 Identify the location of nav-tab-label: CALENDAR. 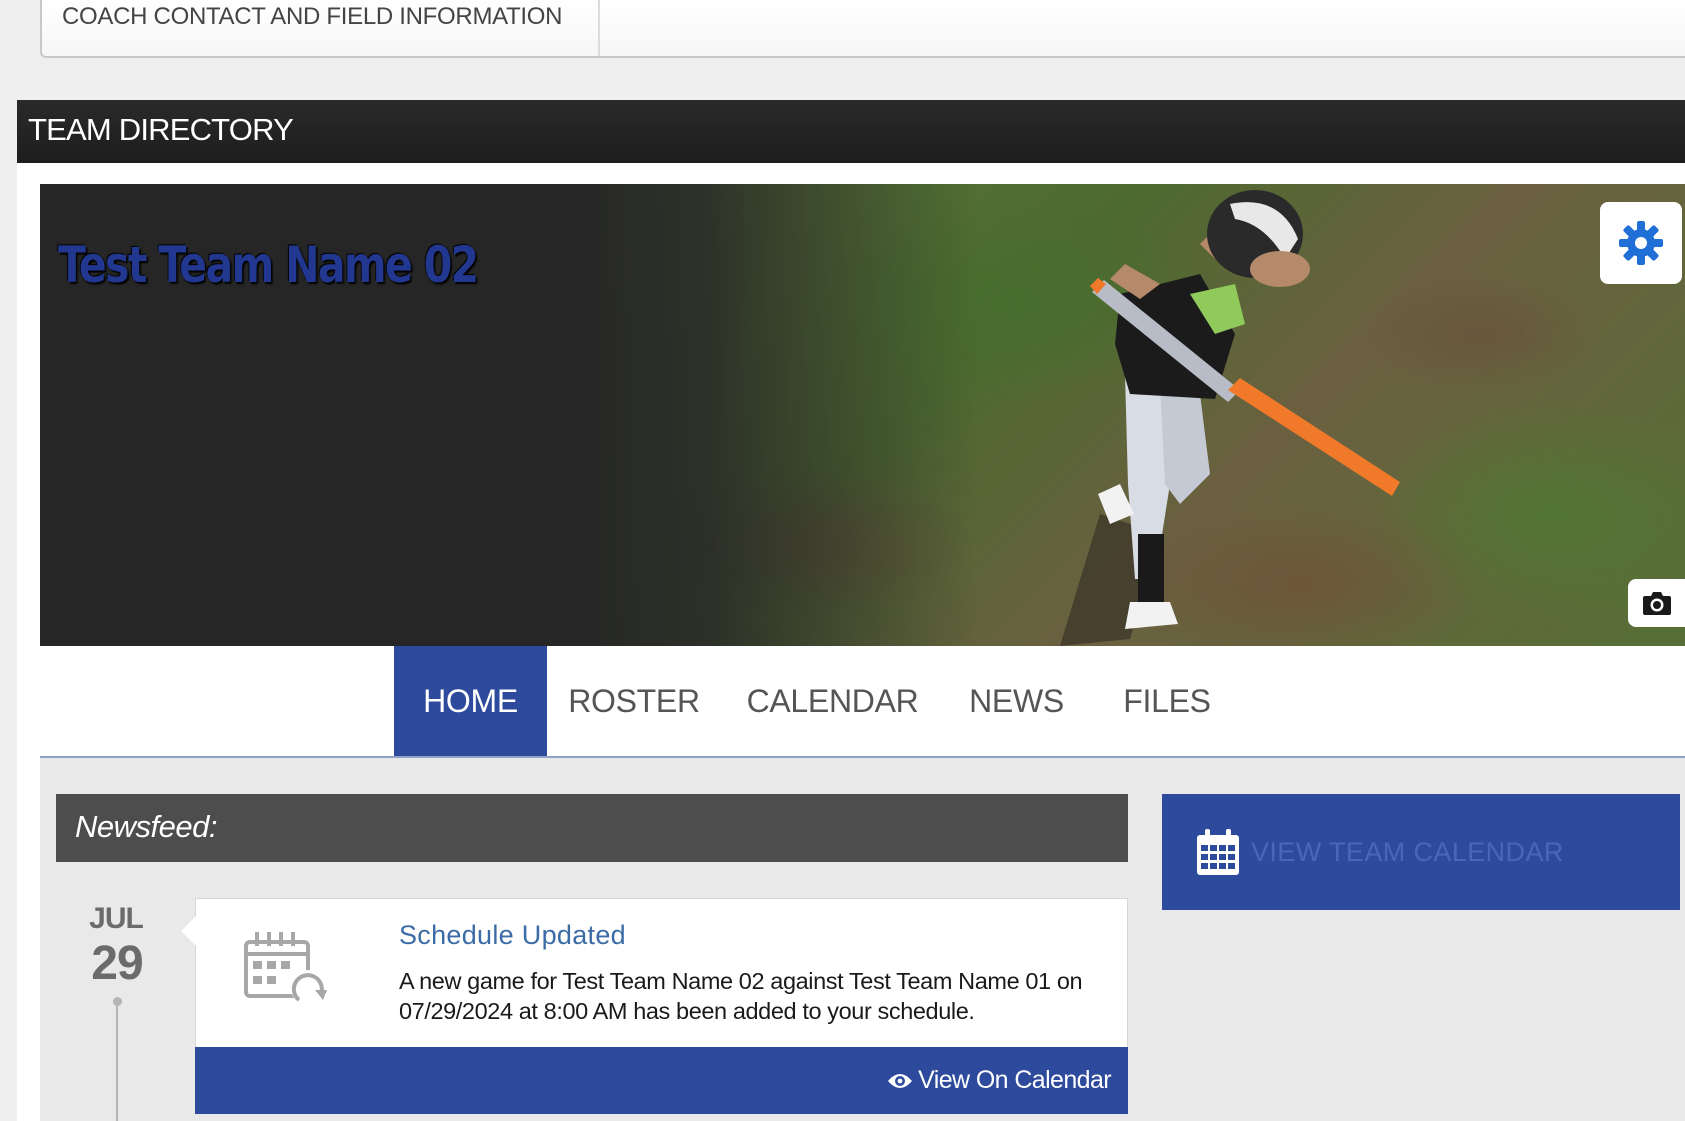
(832, 700).